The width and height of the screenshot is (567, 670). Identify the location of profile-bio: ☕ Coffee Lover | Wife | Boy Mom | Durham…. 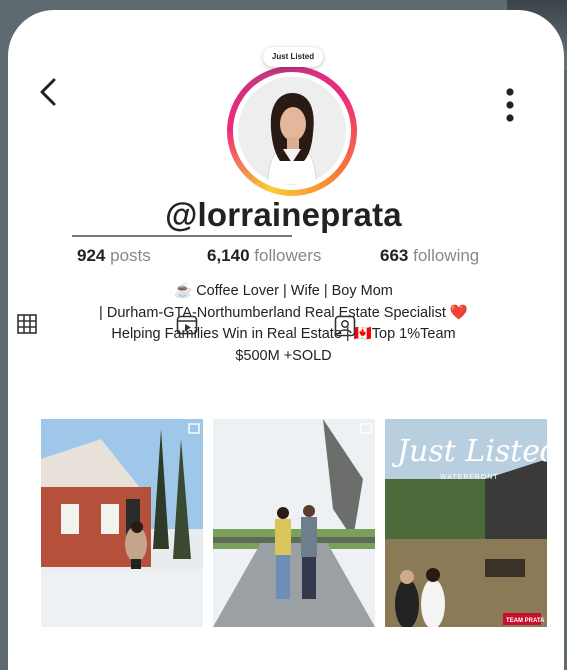
(283, 324).